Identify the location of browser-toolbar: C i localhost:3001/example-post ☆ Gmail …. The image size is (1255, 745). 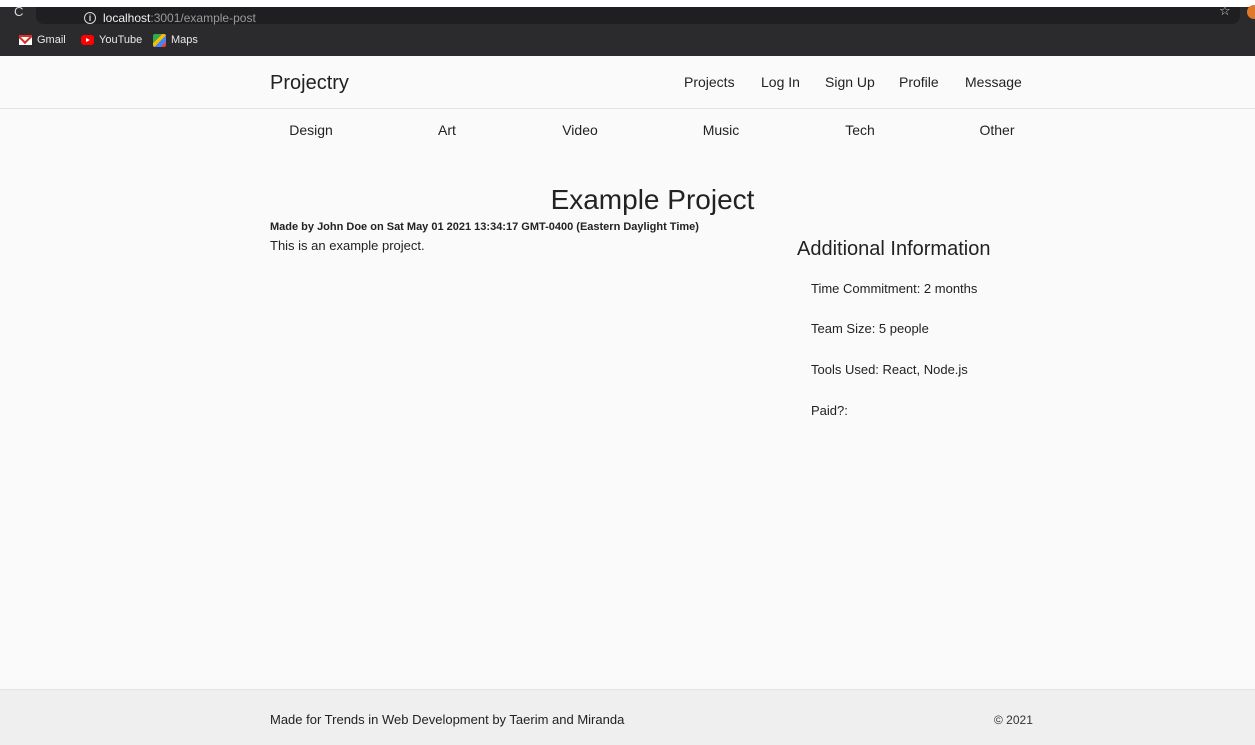
(627, 28).